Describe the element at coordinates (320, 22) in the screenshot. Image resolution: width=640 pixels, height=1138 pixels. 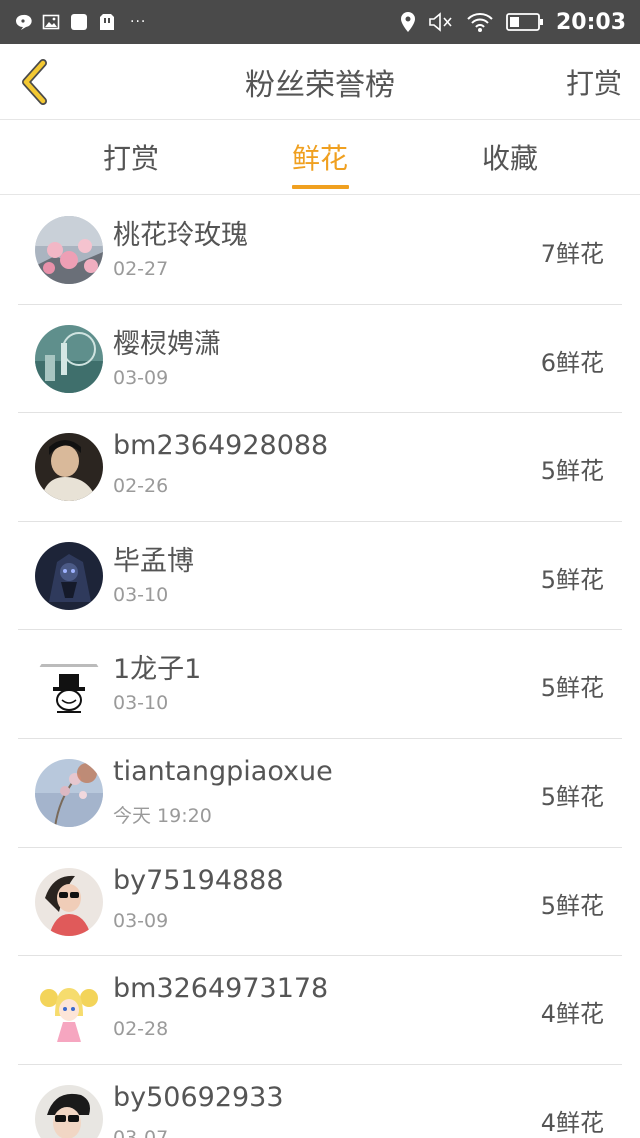
I see `status-bar: ··· 20:03` at that location.